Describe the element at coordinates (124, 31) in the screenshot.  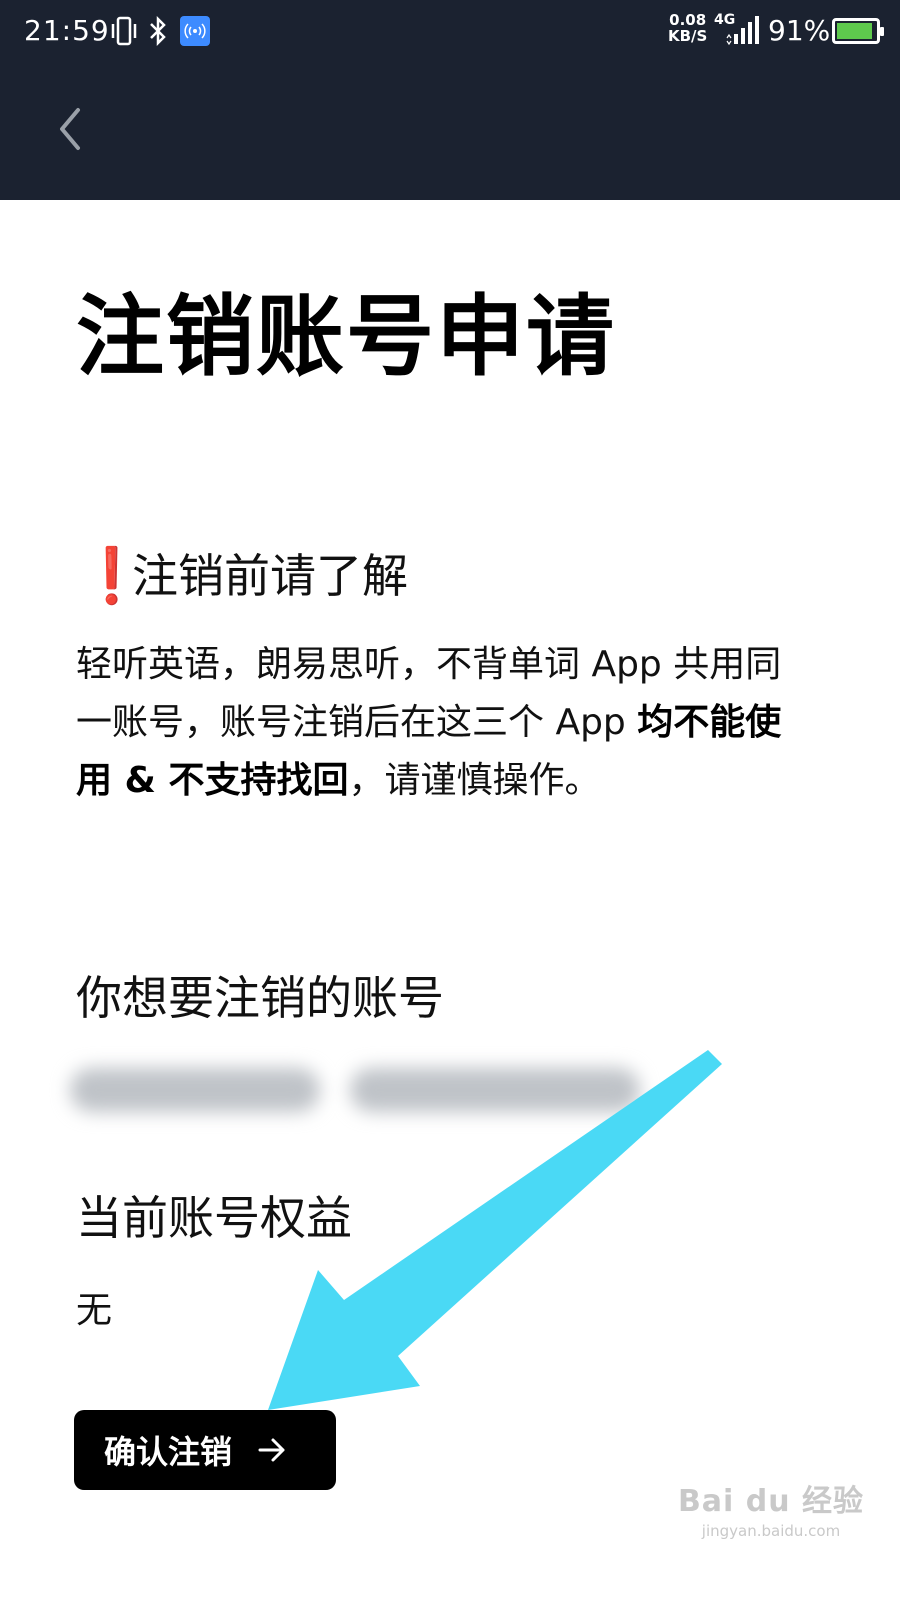
I see `vibrate-icon` at that location.